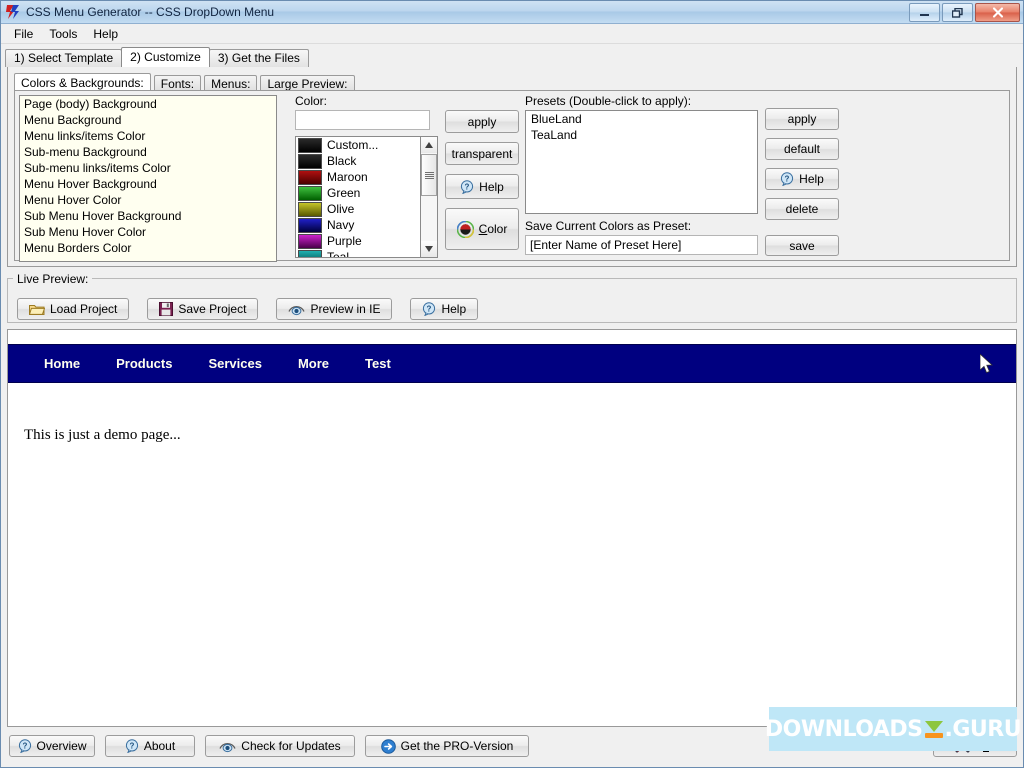 This screenshot has width=1024, height=768. What do you see at coordinates (482, 186) in the screenshot?
I see `color-help-button: ? Help` at bounding box center [482, 186].